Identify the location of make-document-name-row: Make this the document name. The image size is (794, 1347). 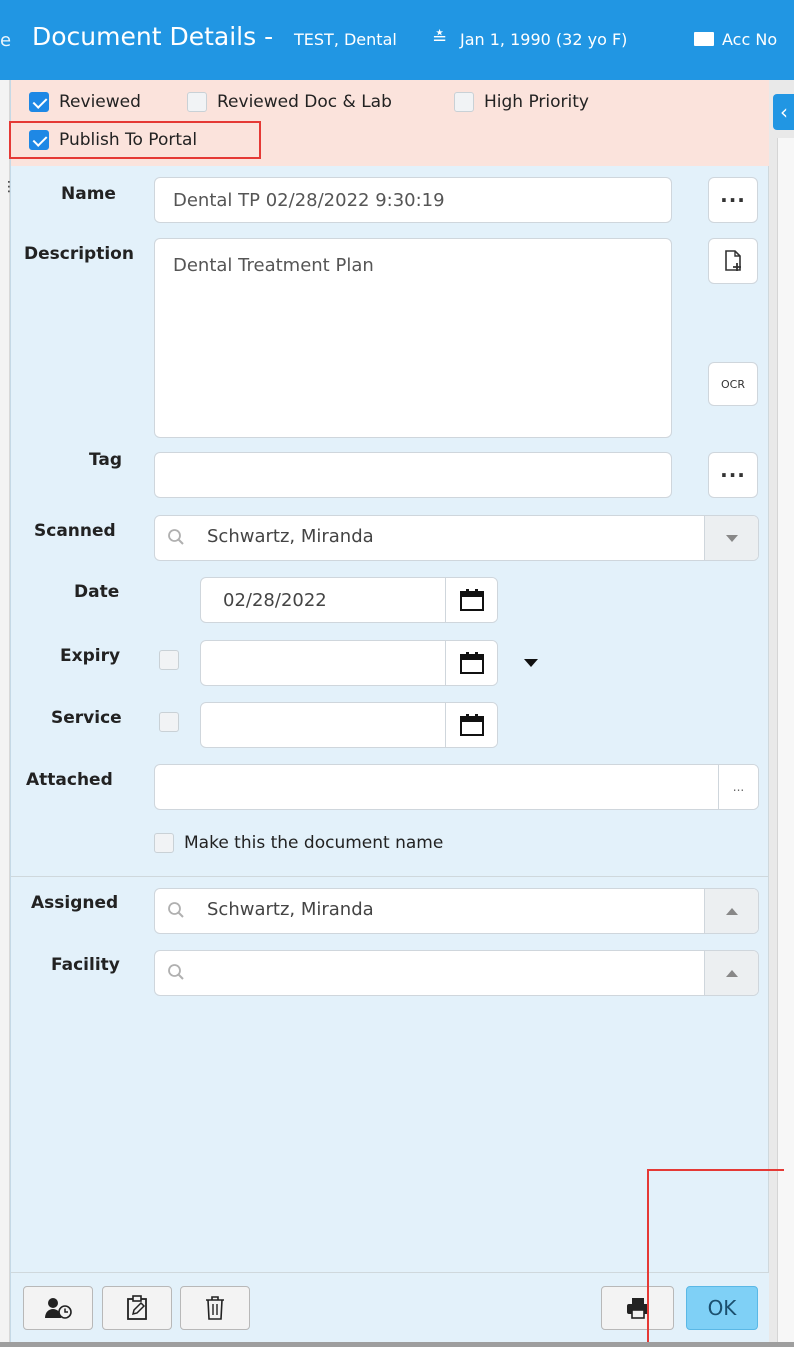
(298, 843).